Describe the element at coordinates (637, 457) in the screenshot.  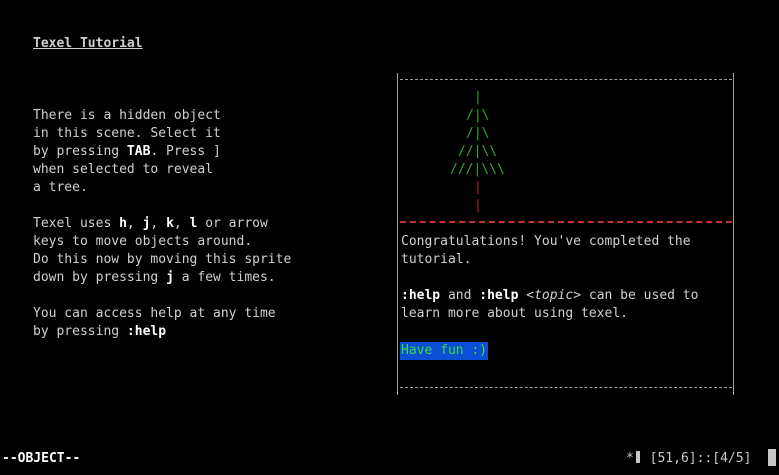
I see `cursor-glyph-icon` at that location.